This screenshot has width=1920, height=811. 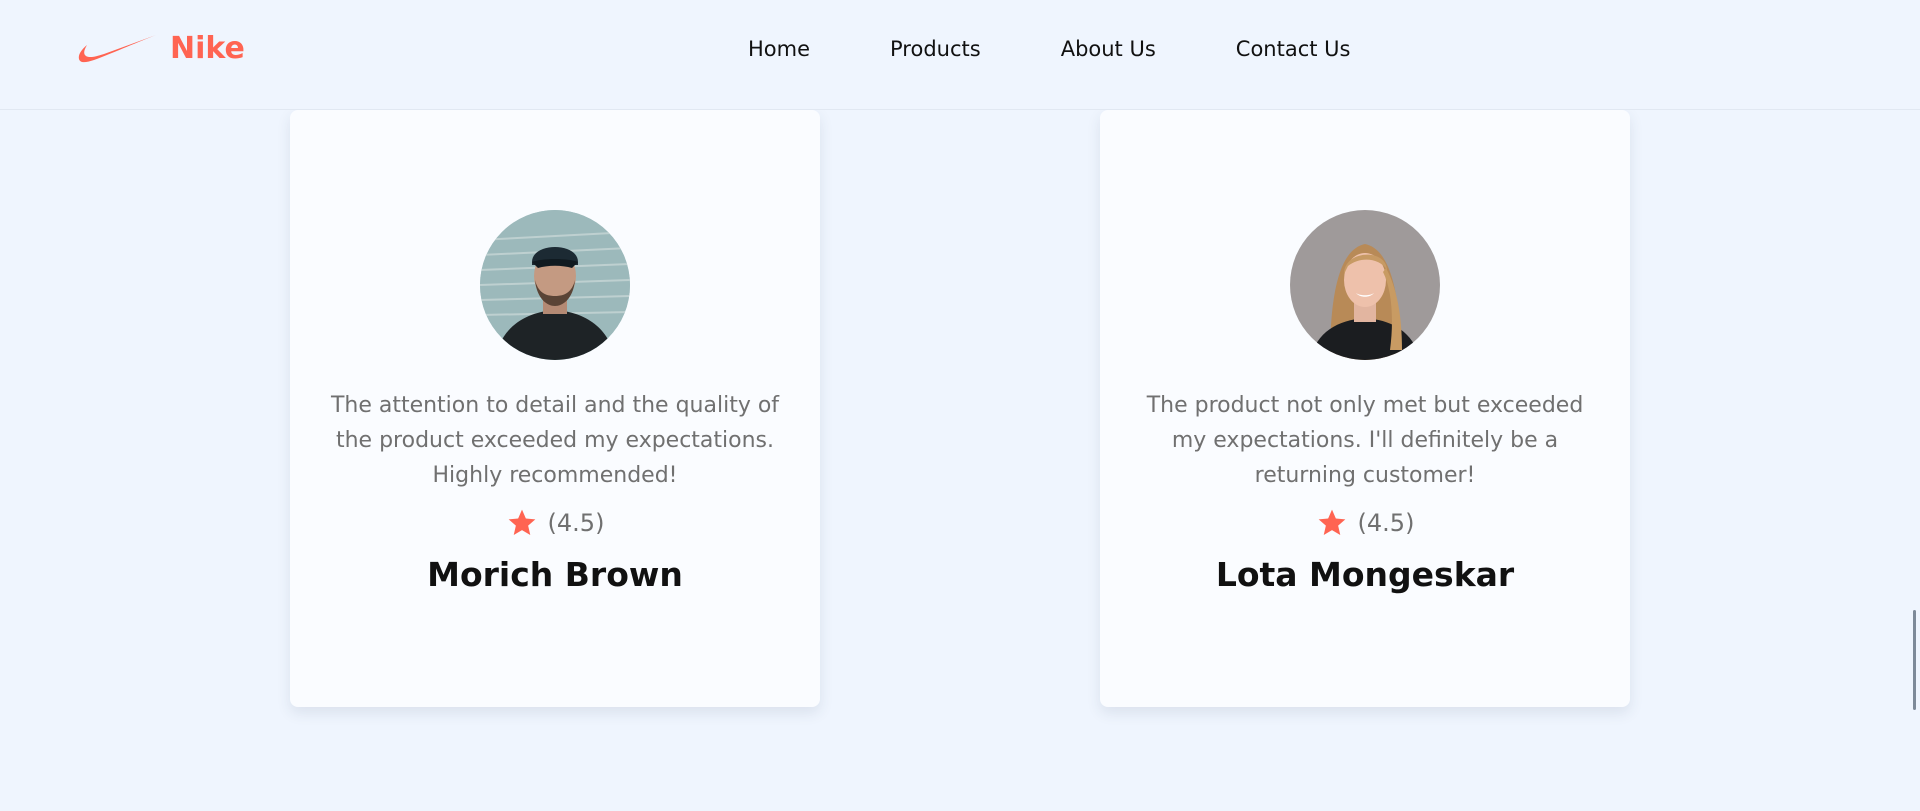 I want to click on nav-products: Products, so click(x=935, y=49).